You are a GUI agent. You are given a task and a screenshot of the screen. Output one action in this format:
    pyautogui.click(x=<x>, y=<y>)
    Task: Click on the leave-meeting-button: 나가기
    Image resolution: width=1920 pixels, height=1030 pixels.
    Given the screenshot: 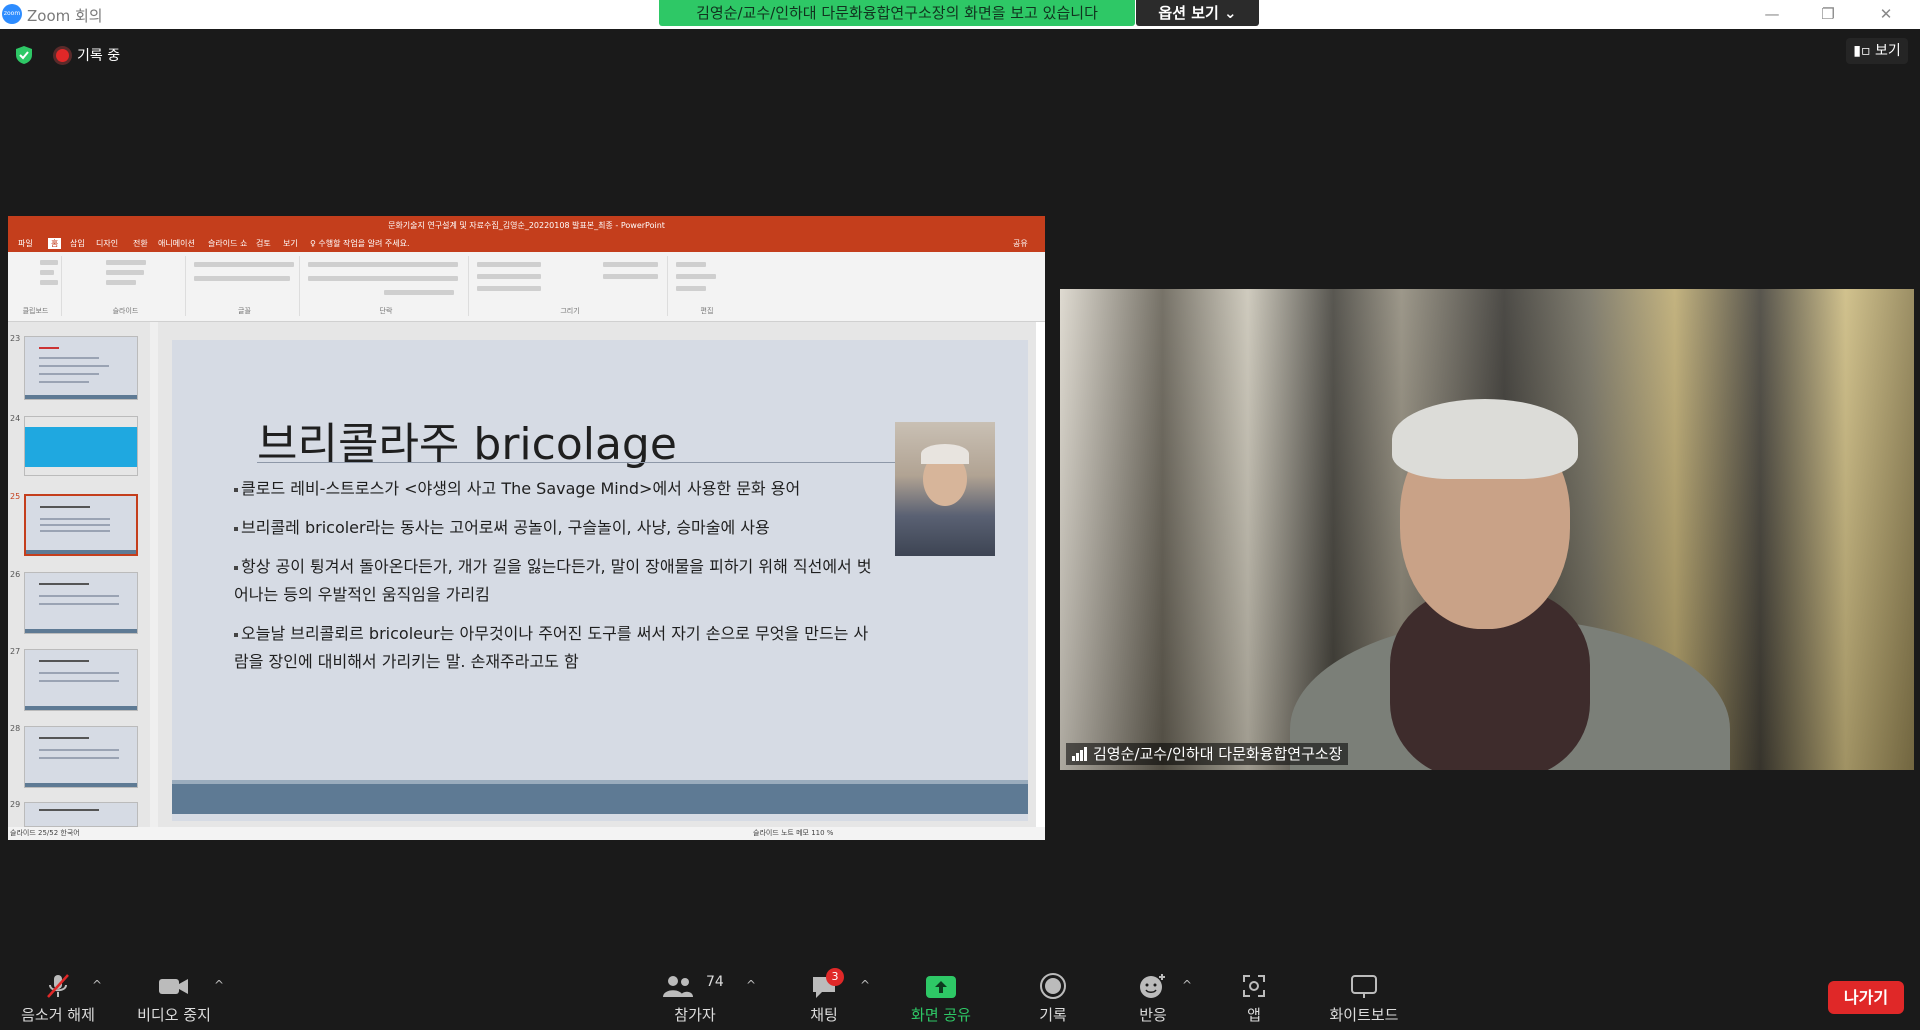 What is the action you would take?
    pyautogui.click(x=1866, y=997)
    